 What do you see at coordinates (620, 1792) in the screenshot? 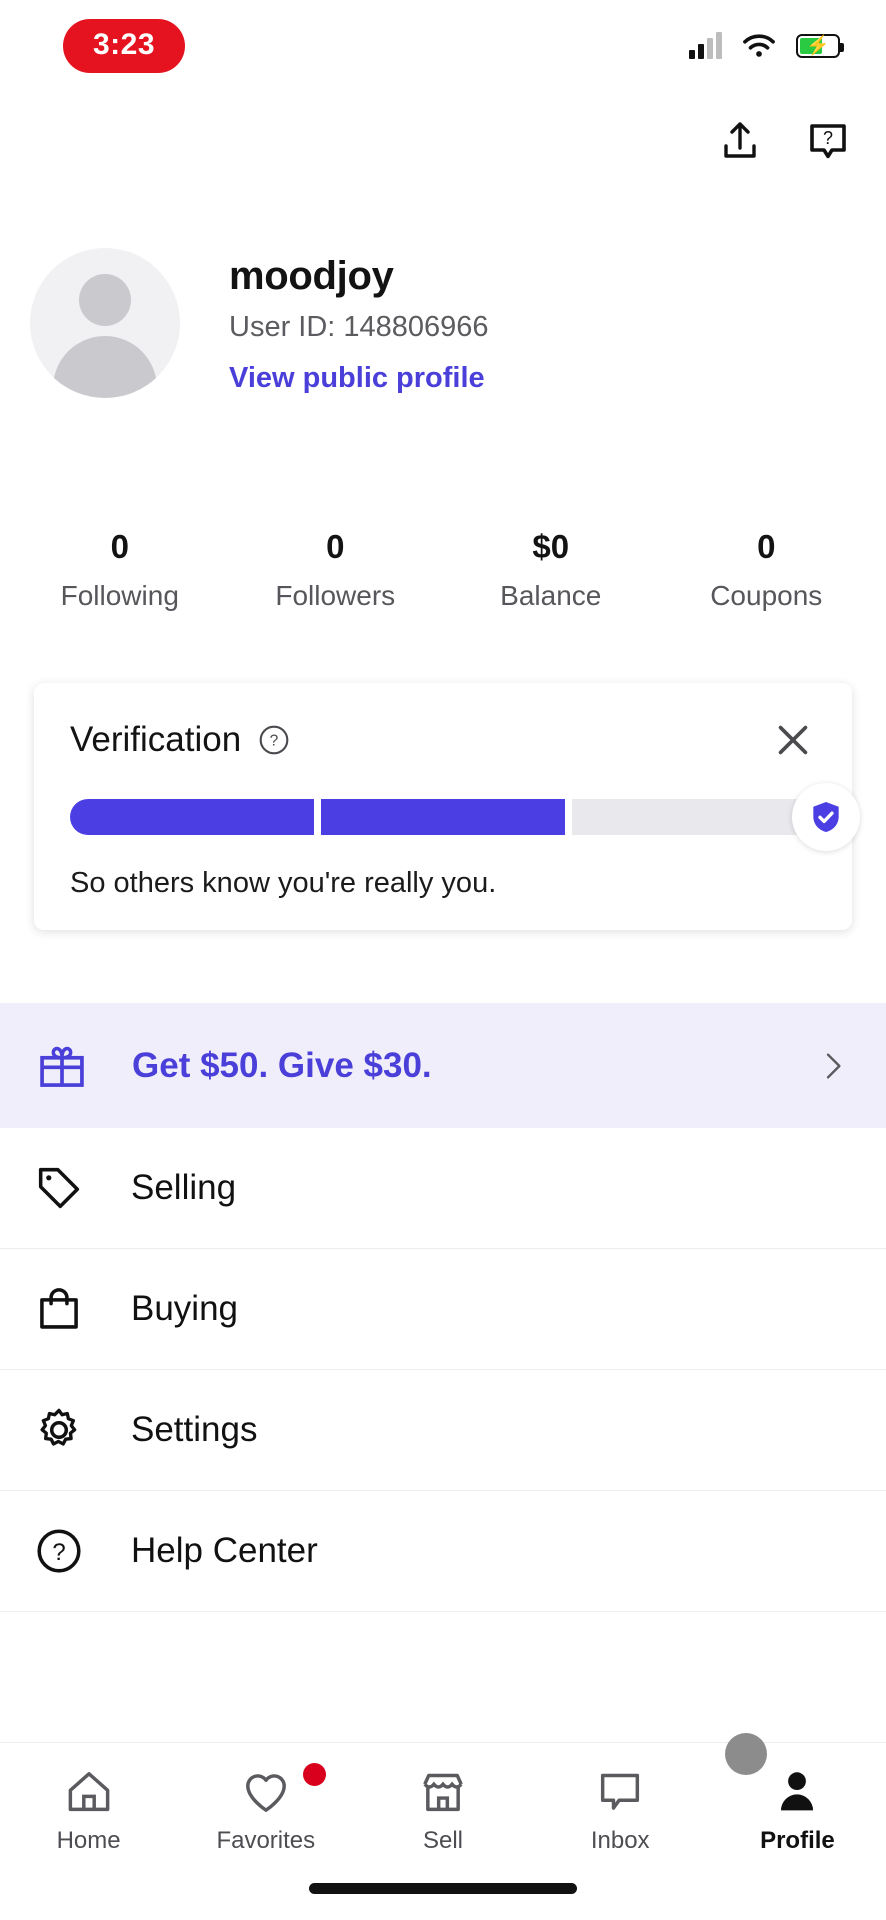
I see `chat-icon` at bounding box center [620, 1792].